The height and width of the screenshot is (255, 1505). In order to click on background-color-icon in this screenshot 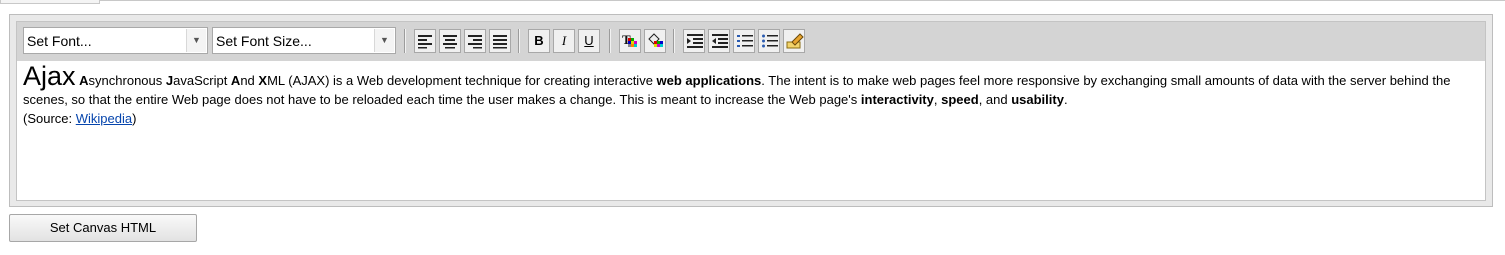, I will do `click(655, 40)`.